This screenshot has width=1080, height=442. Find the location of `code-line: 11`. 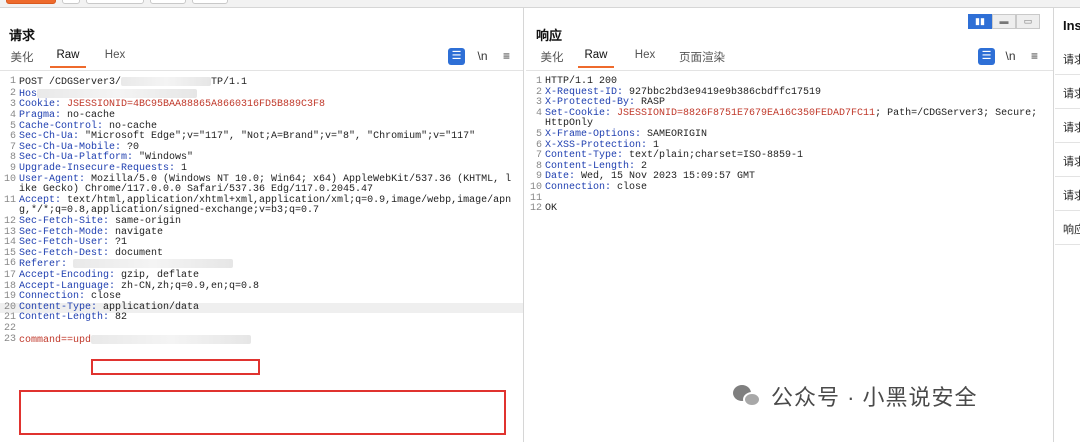

code-line: 11 is located at coordinates (789, 199).